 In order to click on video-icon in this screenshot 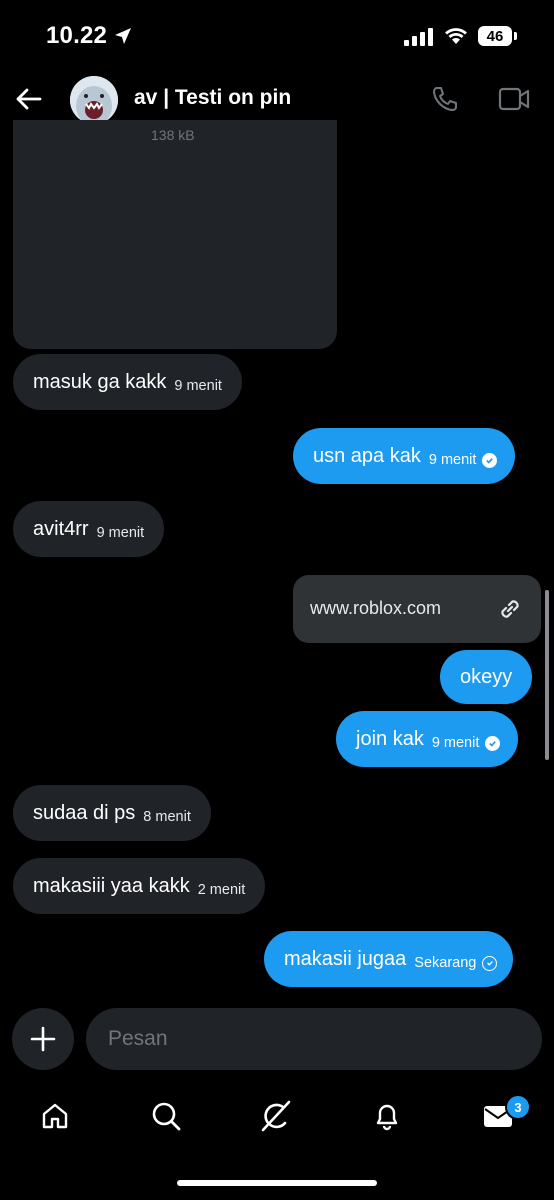, I will do `click(514, 99)`.